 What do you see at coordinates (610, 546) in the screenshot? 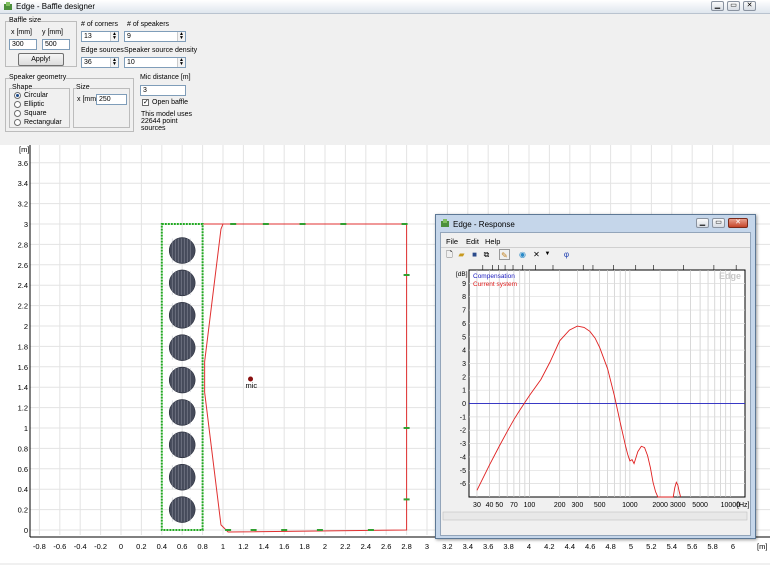
I see `x-tick-label: 4.8` at bounding box center [610, 546].